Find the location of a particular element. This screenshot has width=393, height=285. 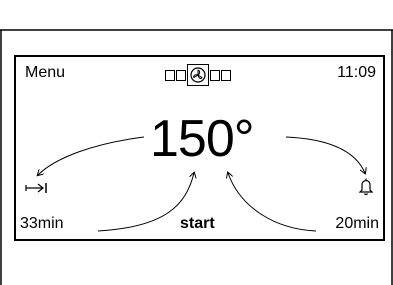

end-time-value: 20min is located at coordinates (357, 224).